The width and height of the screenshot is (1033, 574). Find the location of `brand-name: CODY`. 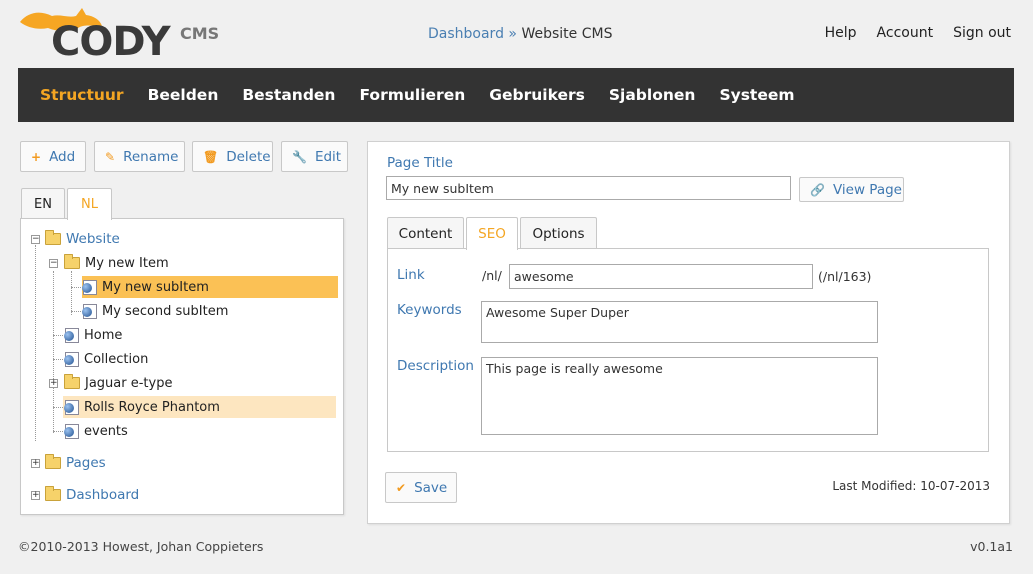

brand-name: CODY is located at coordinates (111, 42).